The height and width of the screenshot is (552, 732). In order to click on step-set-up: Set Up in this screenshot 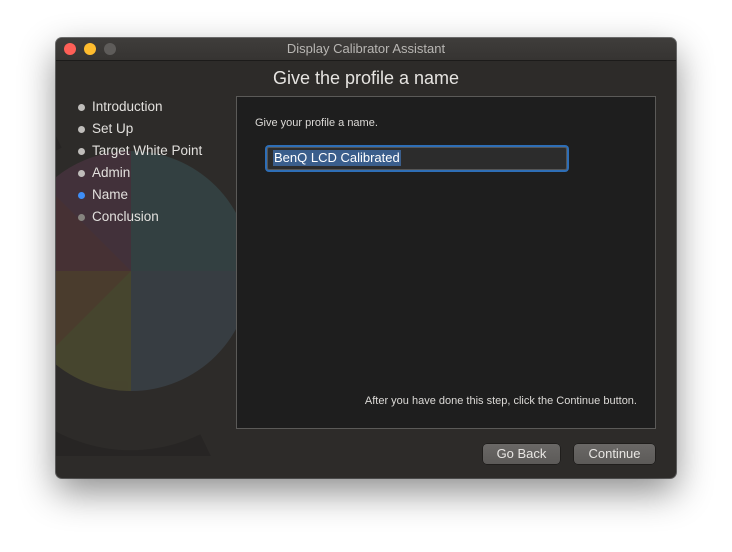, I will do `click(161, 129)`.